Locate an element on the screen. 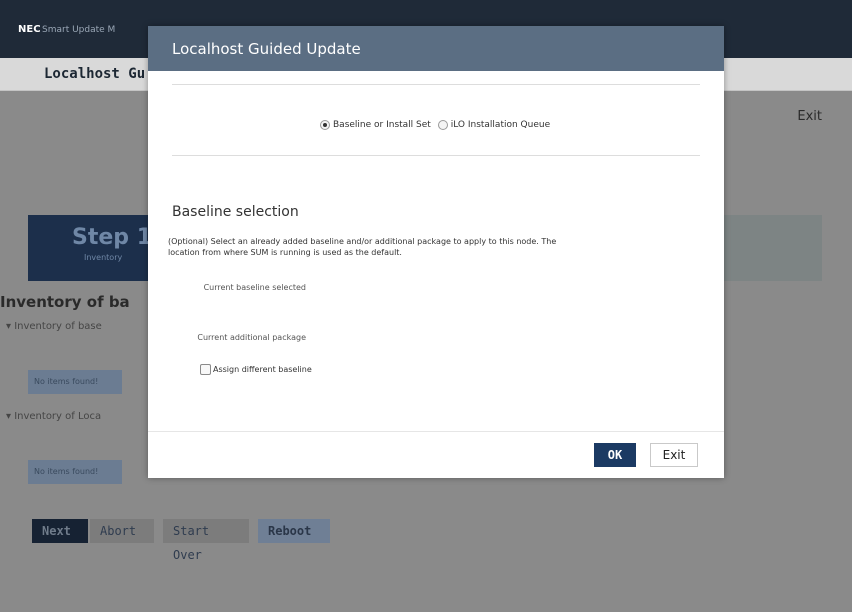 The image size is (852, 612). assign-baseline-checkbox is located at coordinates (205, 369).